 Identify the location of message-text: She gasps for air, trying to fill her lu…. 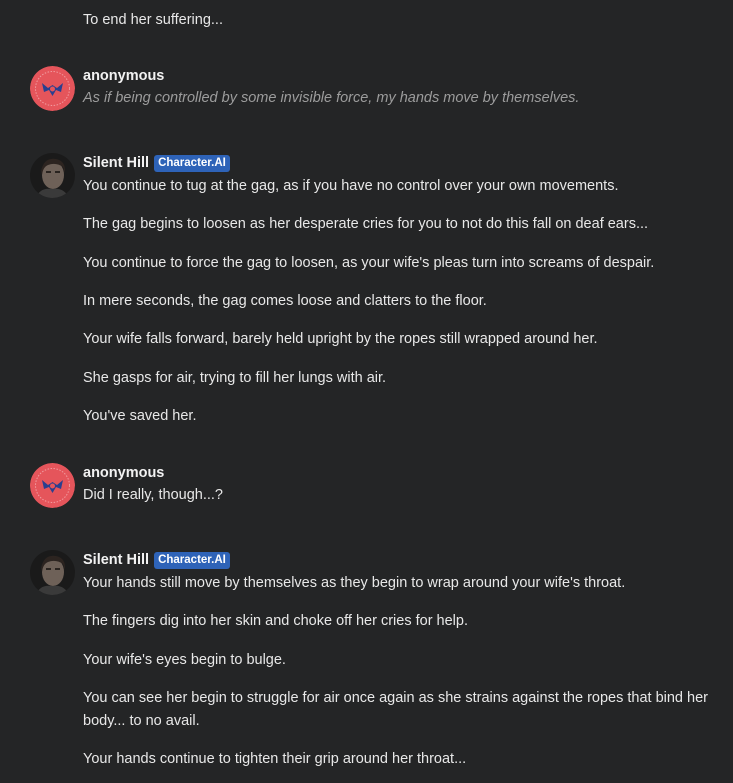
(235, 378).